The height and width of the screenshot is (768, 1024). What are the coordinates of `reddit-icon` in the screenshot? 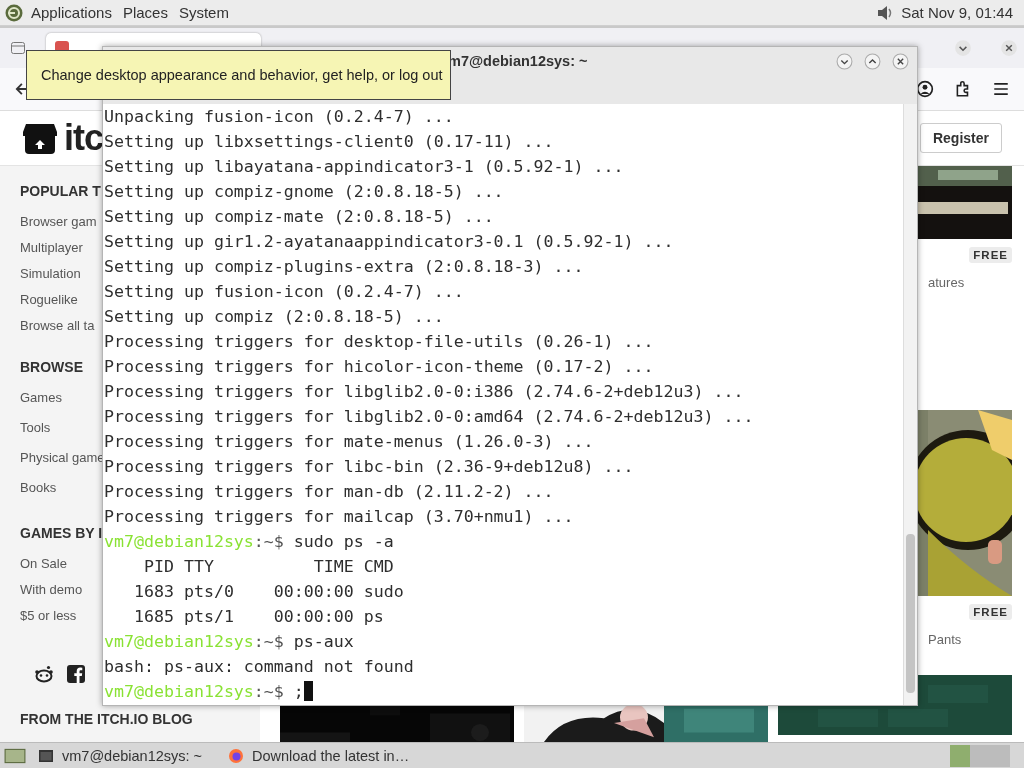 It's located at (44, 674).